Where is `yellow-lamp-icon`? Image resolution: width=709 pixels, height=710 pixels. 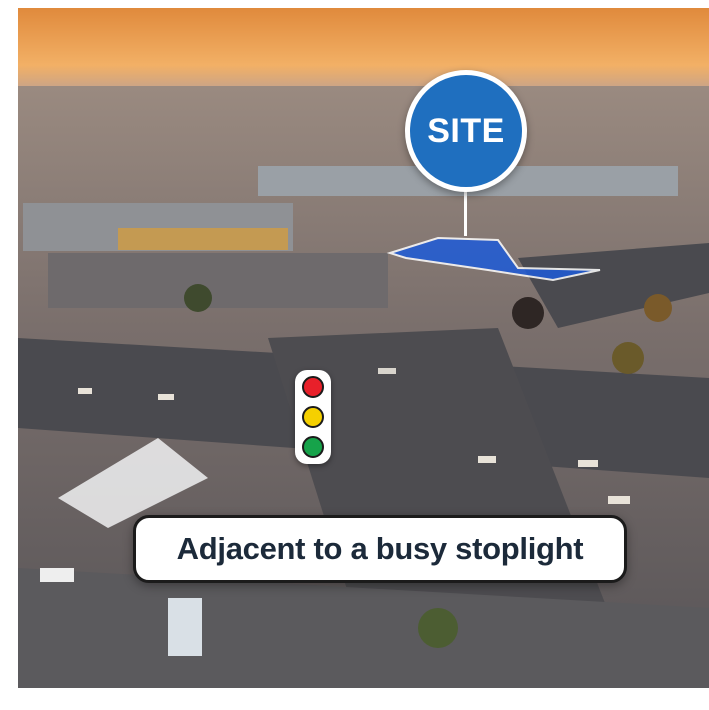
yellow-lamp-icon is located at coordinates (313, 417).